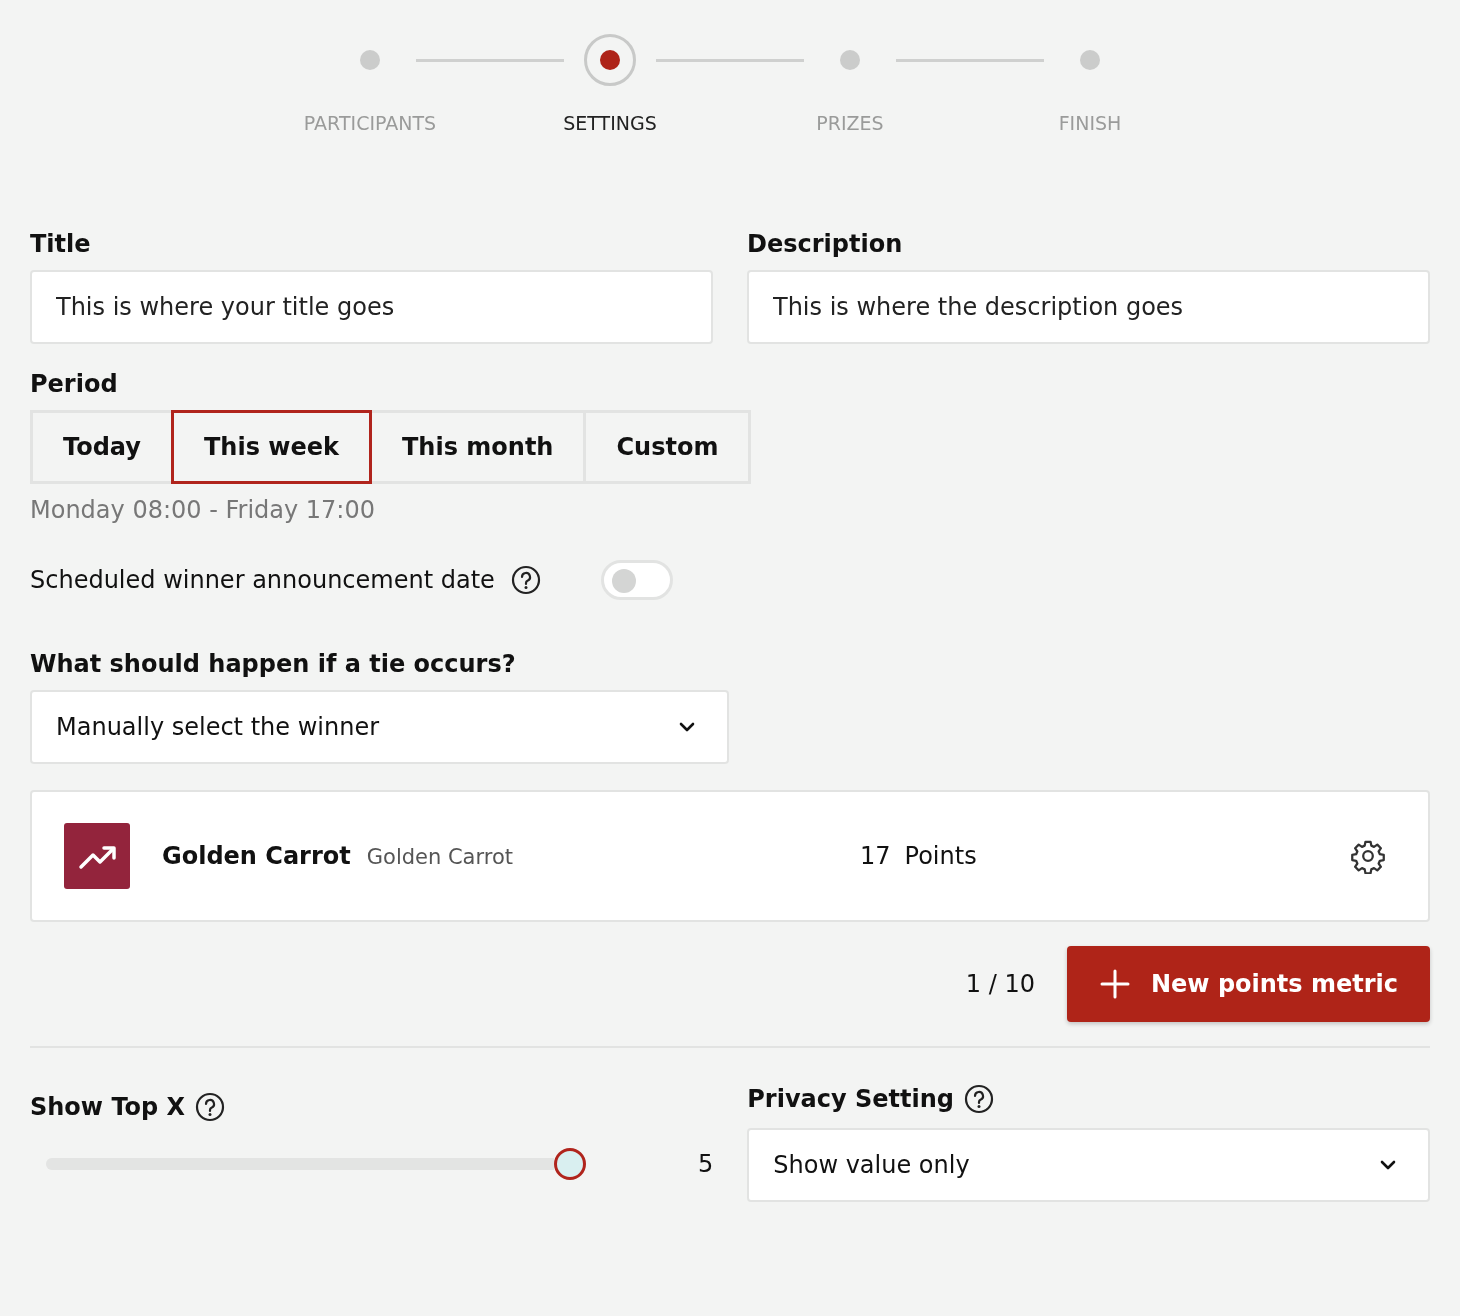  I want to click on metric-name: Golden Carrot, so click(256, 856).